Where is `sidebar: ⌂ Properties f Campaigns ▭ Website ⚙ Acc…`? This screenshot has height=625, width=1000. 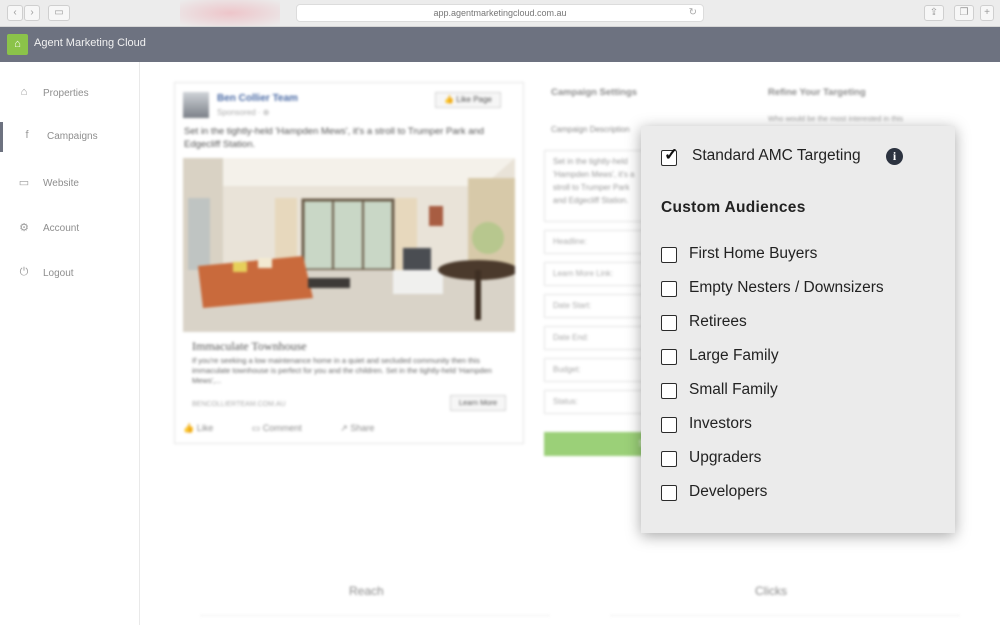 sidebar: ⌂ Properties f Campaigns ▭ Website ⚙ Acc… is located at coordinates (70, 343).